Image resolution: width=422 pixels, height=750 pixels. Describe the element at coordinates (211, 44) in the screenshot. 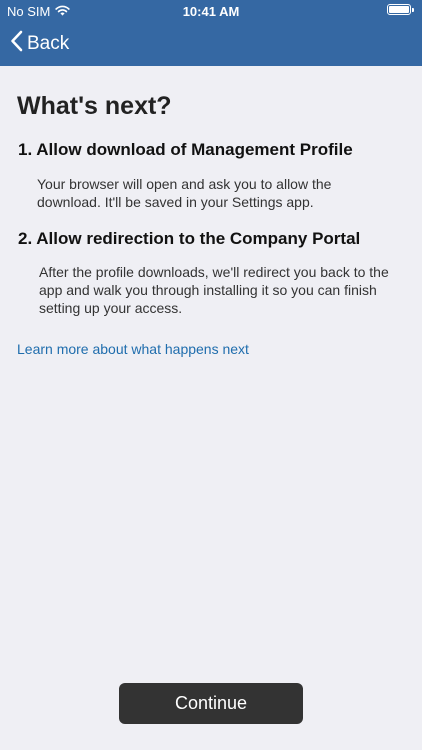

I see `navigation-bar: Back` at that location.